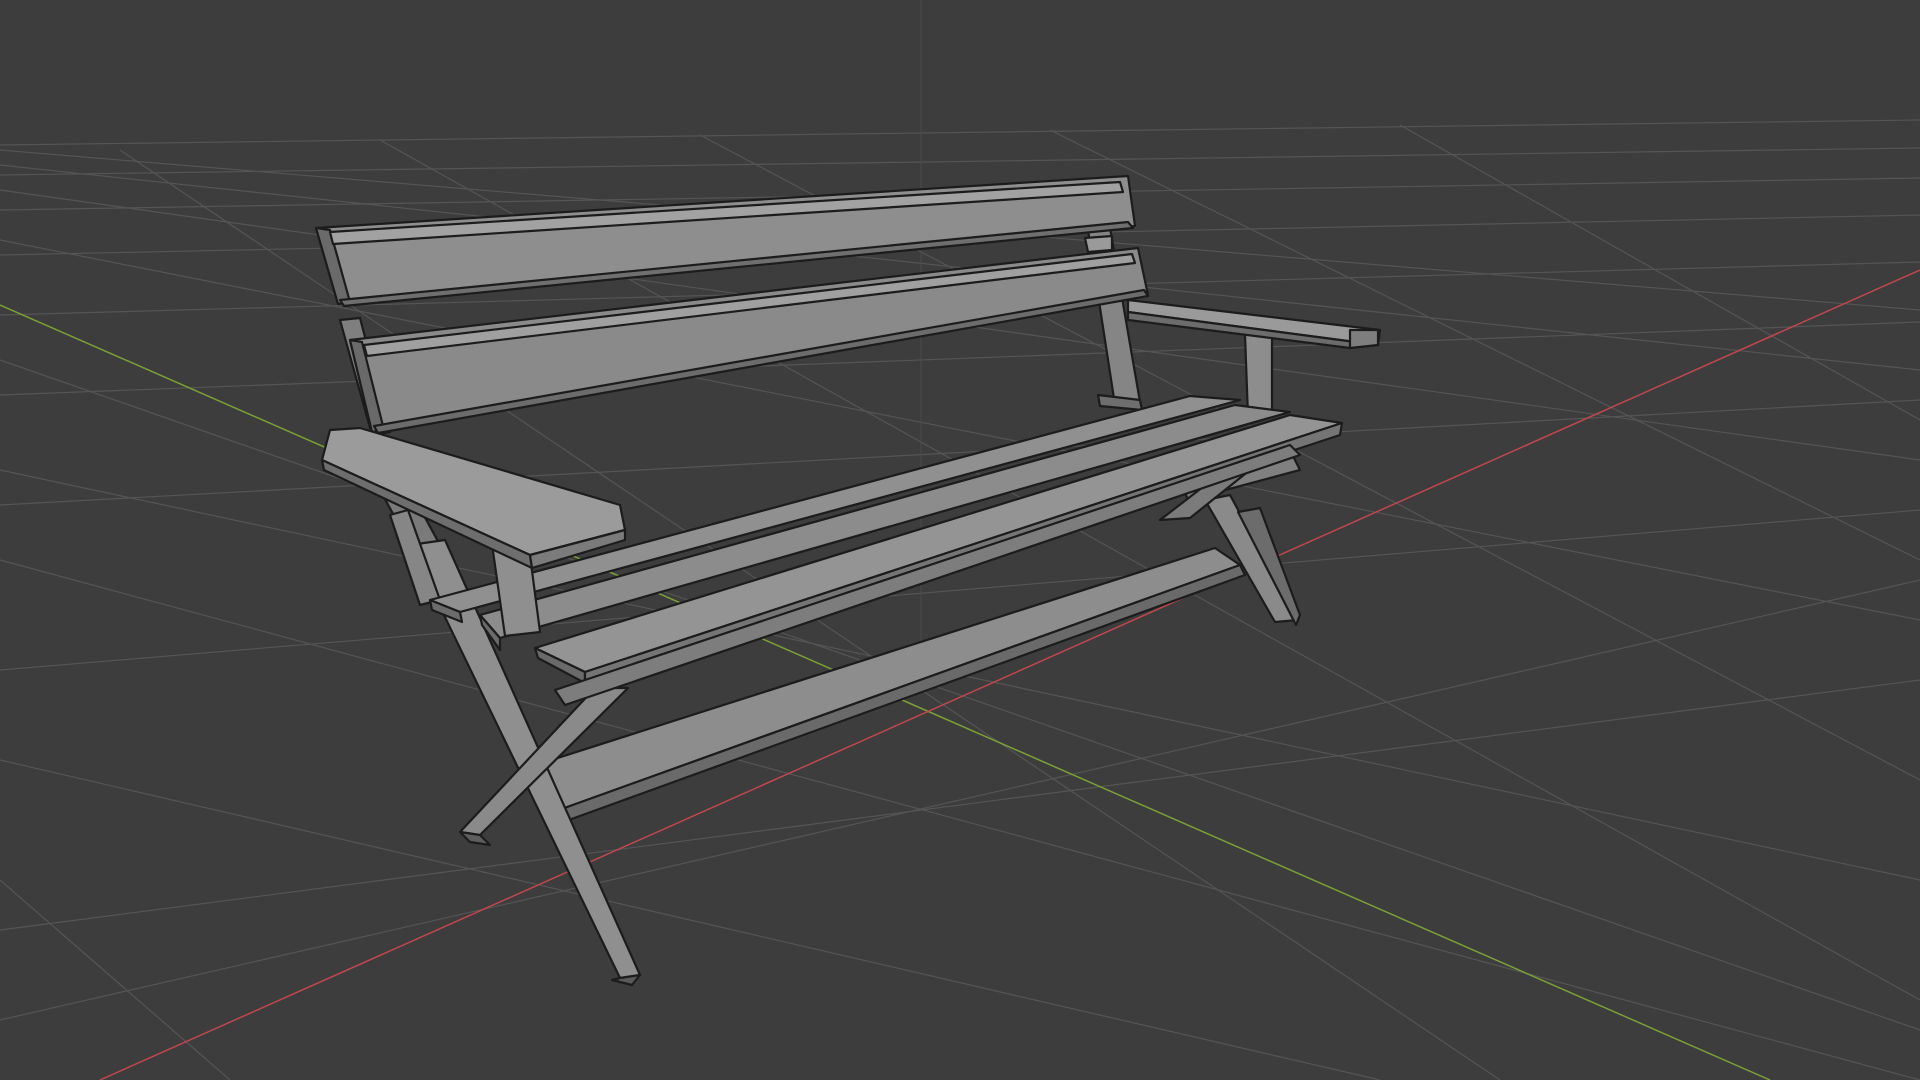 Image resolution: width=1920 pixels, height=1080 pixels. Describe the element at coordinates (473, 498) in the screenshot. I see `left-armrest` at that location.